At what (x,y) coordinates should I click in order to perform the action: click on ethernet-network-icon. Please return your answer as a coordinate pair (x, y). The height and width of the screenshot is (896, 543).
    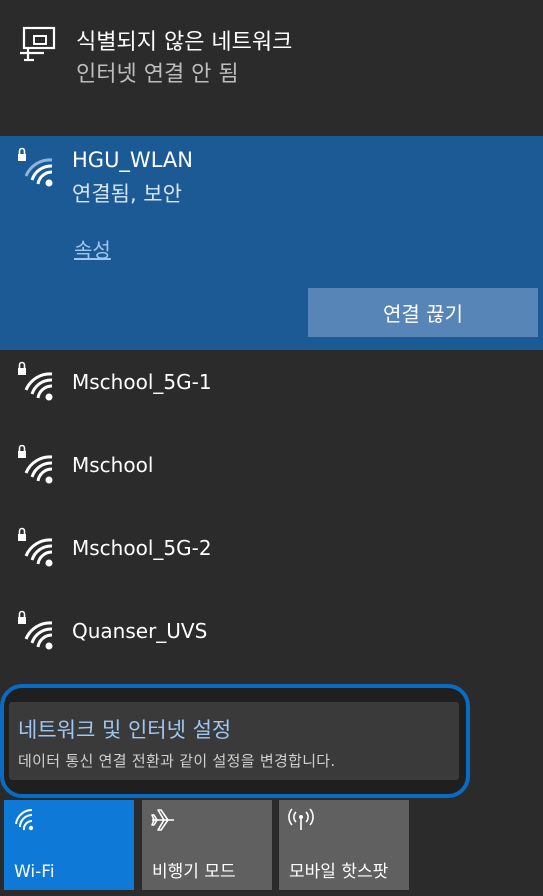
    Looking at the image, I should click on (38, 44).